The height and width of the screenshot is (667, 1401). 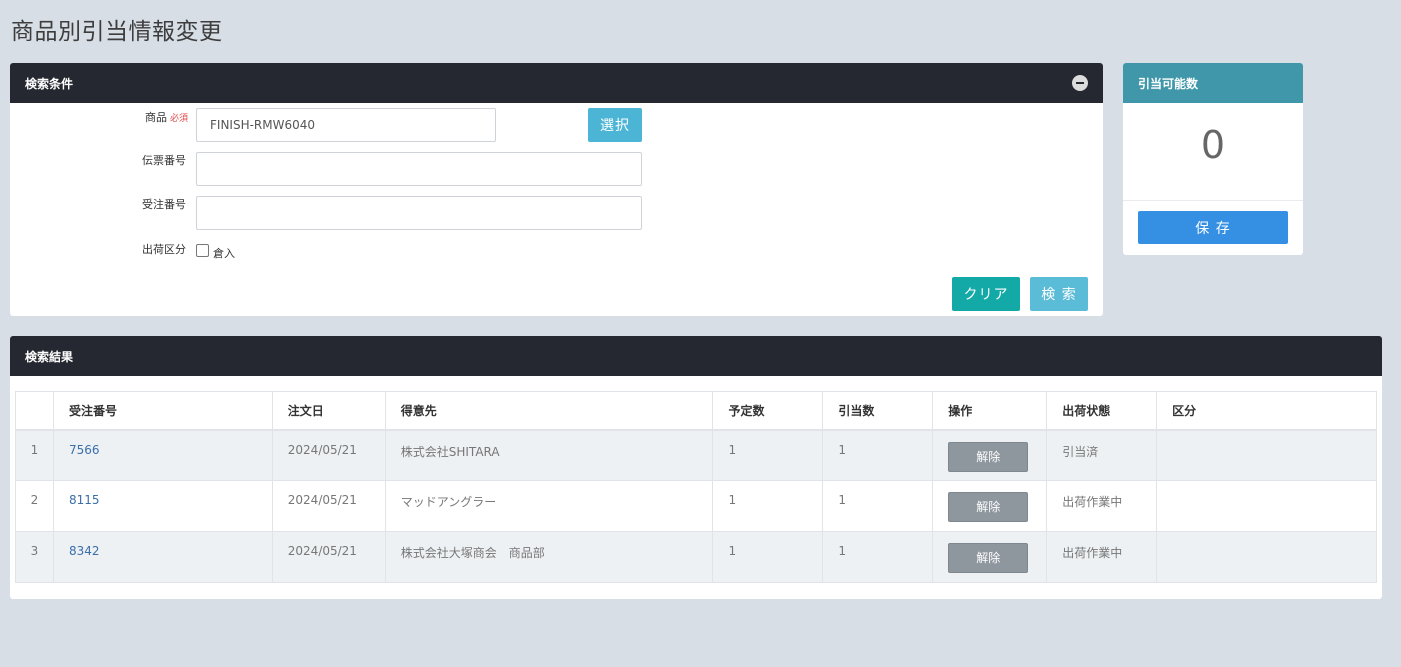 What do you see at coordinates (34, 411) in the screenshot?
I see `column-header-index` at bounding box center [34, 411].